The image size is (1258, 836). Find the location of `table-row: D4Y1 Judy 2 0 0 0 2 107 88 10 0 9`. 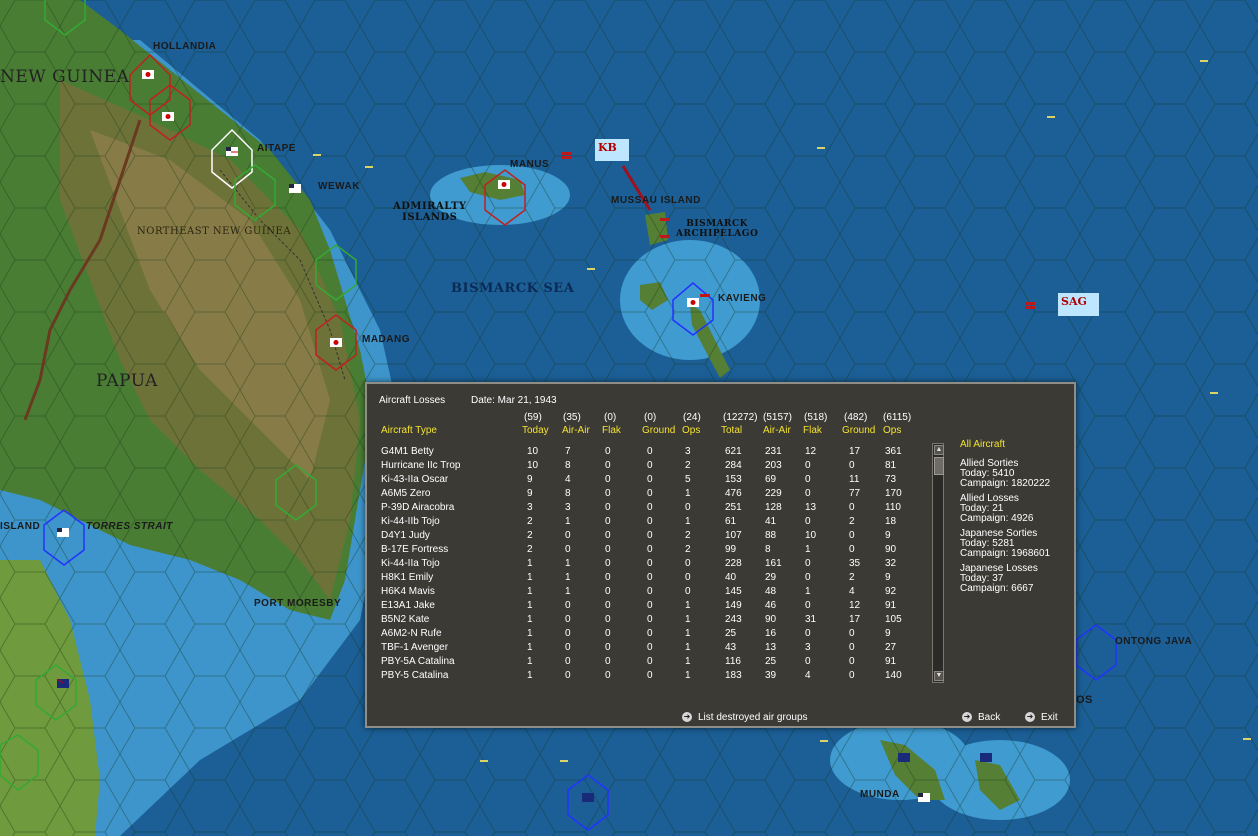

table-row: D4Y1 Judy 2 0 0 0 2 107 88 10 0 9 is located at coordinates (647, 537).